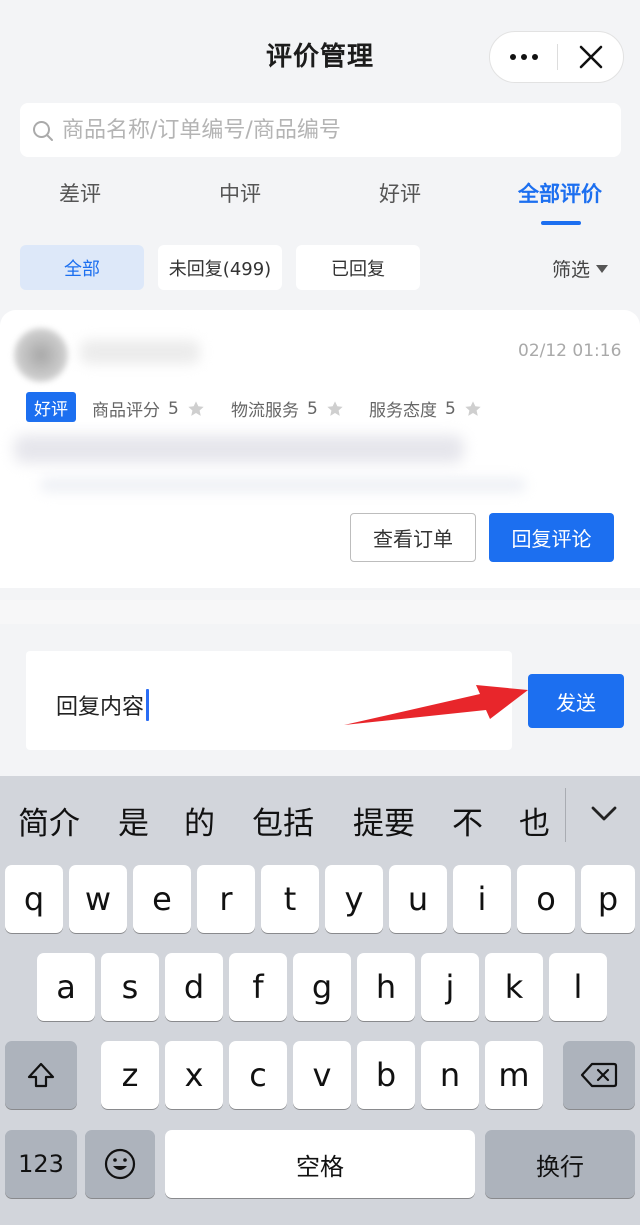  Describe the element at coordinates (514, 987) in the screenshot. I see `key-k: k` at that location.